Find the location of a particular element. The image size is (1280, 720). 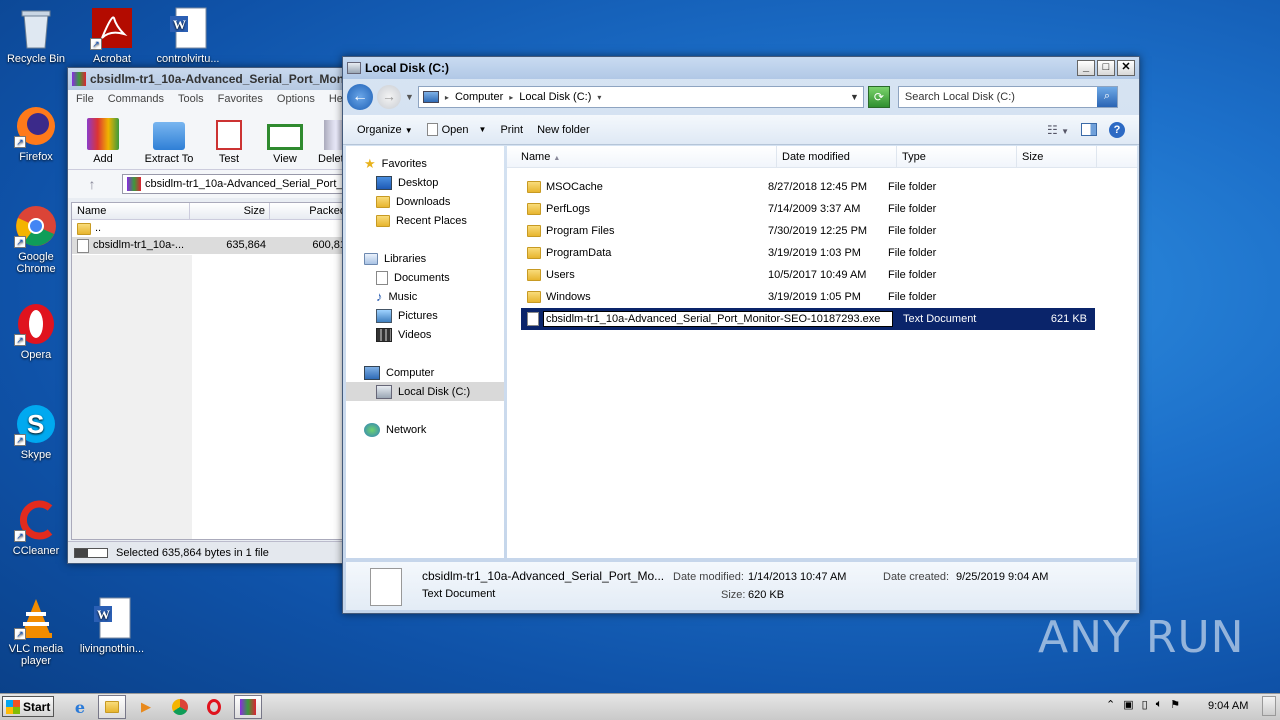

archive-add-icon is located at coordinates (103, 134).